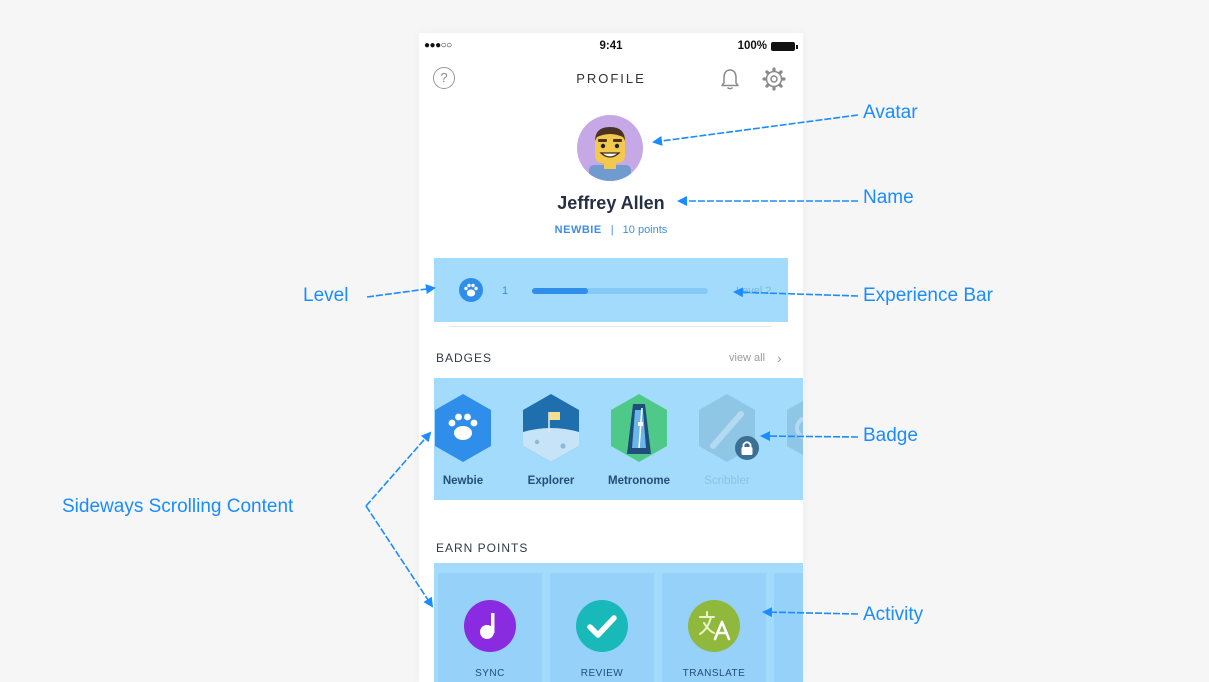 The image size is (1209, 682). What do you see at coordinates (178, 506) in the screenshot?
I see `annotation-sideways-scrolling: Sideways Scrolling Content` at bounding box center [178, 506].